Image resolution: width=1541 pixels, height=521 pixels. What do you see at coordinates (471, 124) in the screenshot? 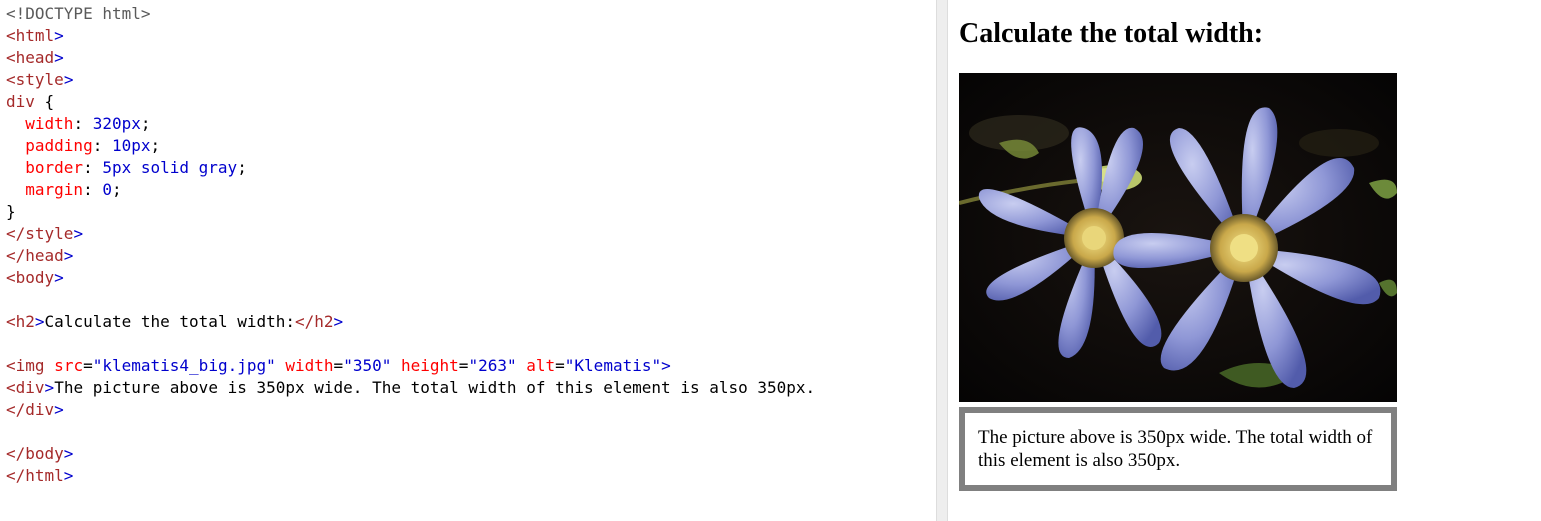
I see `code-line: width: 320px;` at bounding box center [471, 124].